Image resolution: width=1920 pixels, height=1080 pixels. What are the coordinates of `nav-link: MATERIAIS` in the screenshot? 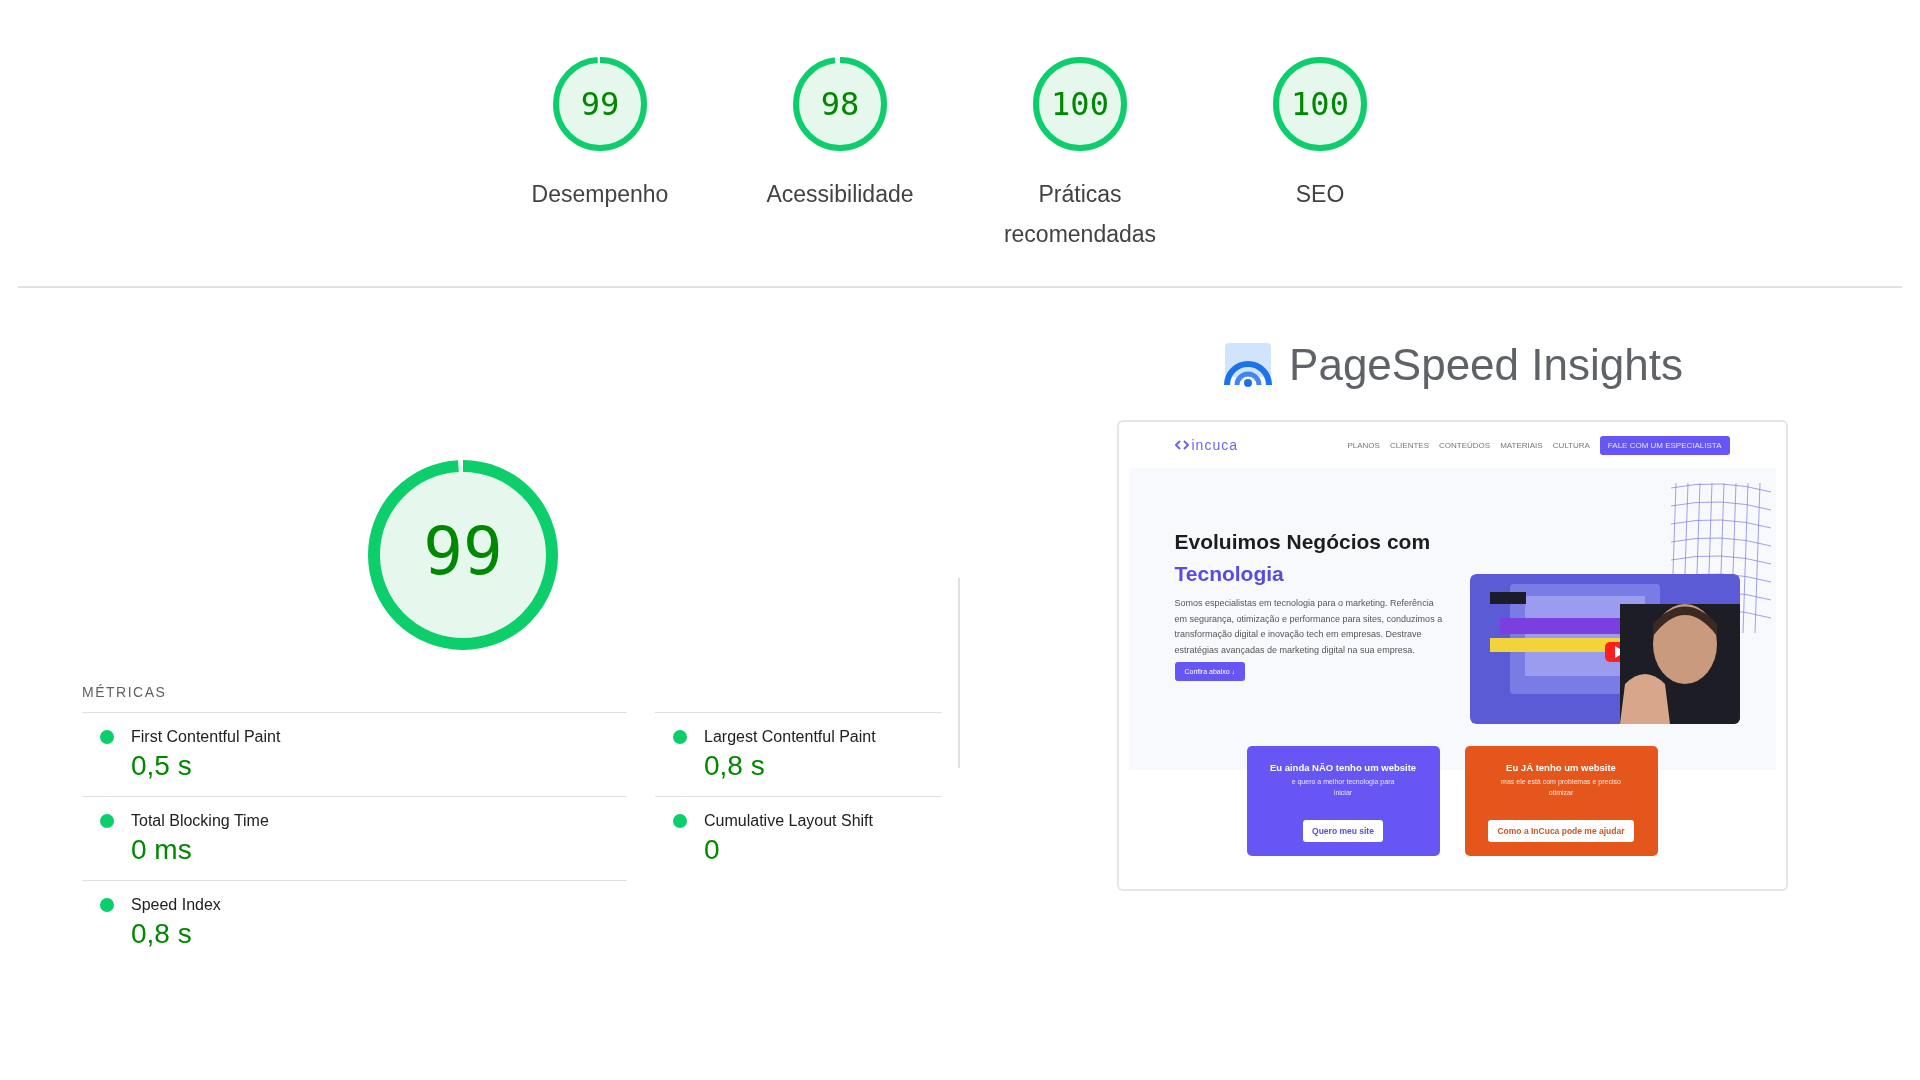 It's located at (1521, 445).